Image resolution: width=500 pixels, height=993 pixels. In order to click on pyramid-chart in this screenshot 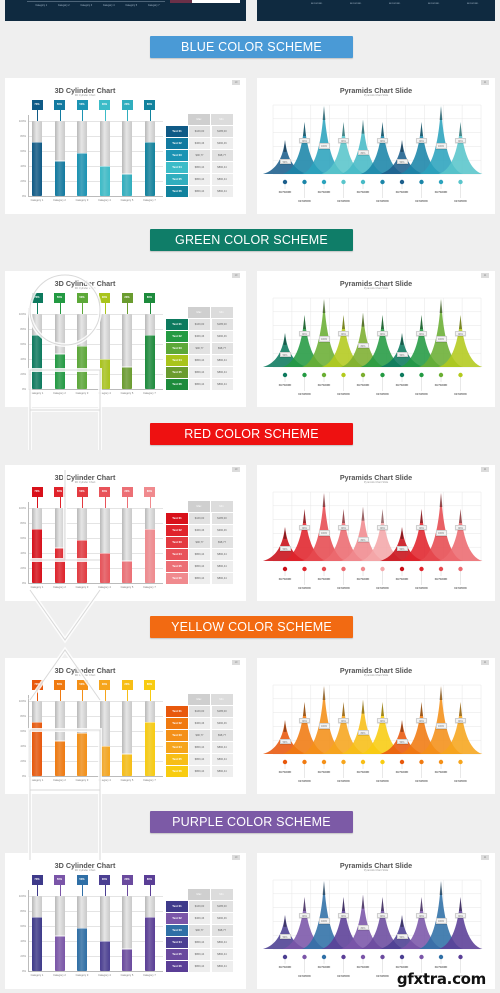, I will do `click(373, 731)`.